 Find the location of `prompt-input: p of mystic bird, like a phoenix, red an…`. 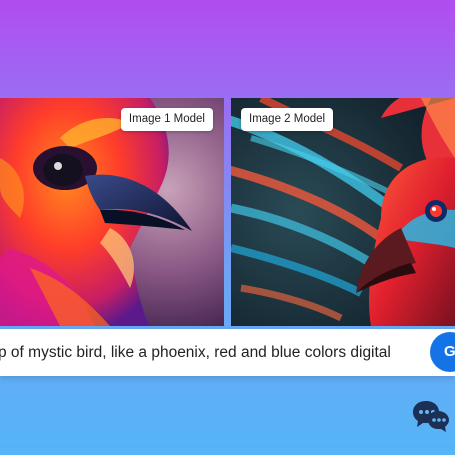

prompt-input: p of mystic bird, like a phoenix, red an… is located at coordinates (210, 352).